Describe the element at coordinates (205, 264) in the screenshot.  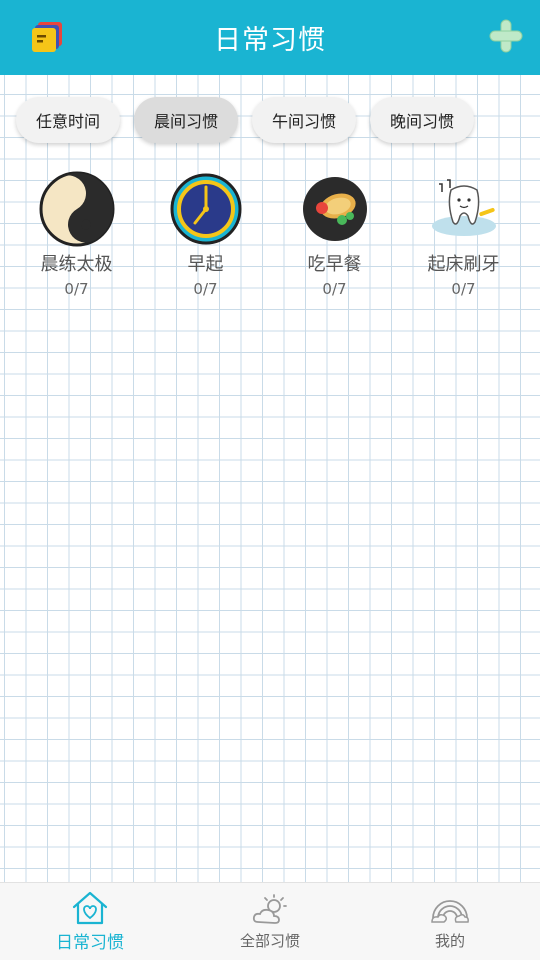
I see `habit-name: 早起` at that location.